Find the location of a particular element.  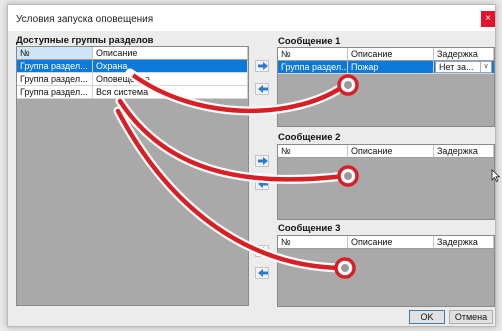

remove-from-message-2-button is located at coordinates (262, 184).